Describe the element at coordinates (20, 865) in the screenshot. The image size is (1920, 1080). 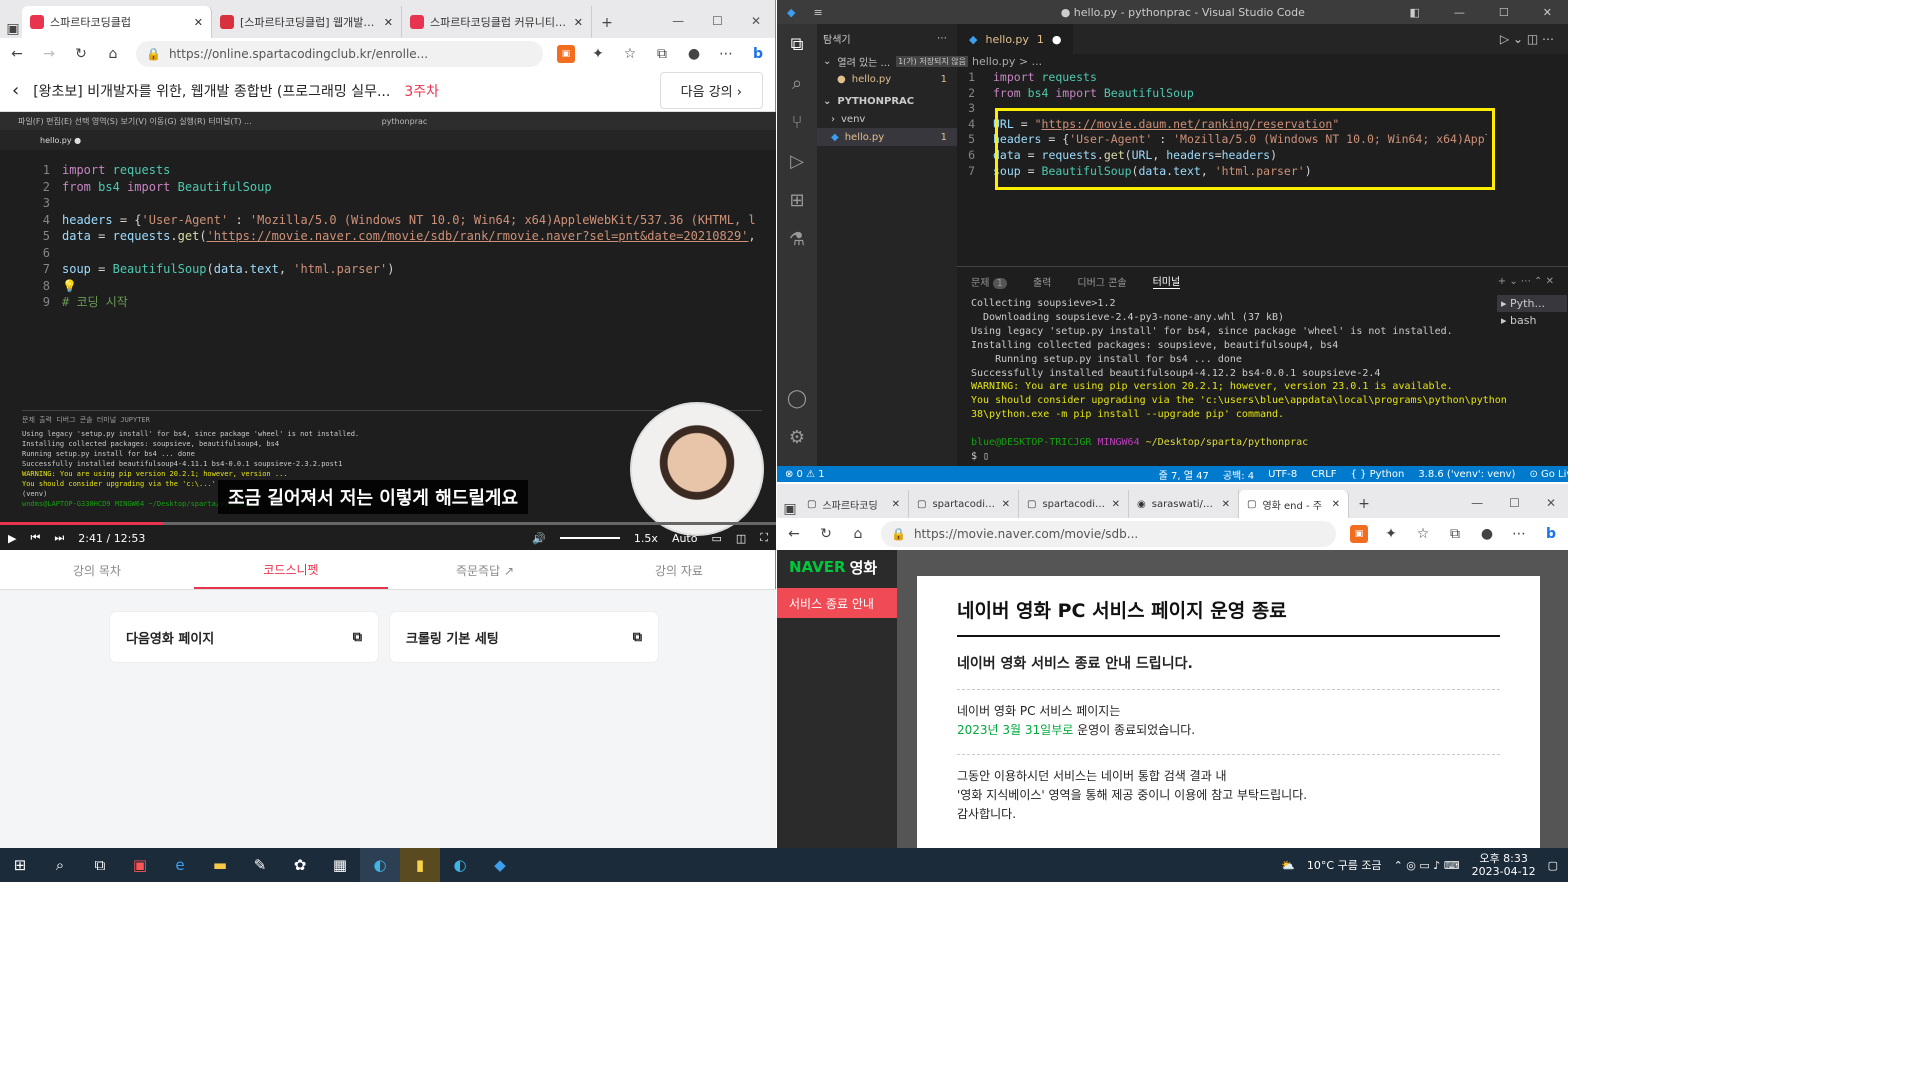
I see `windows-start-icon: ⊞` at that location.